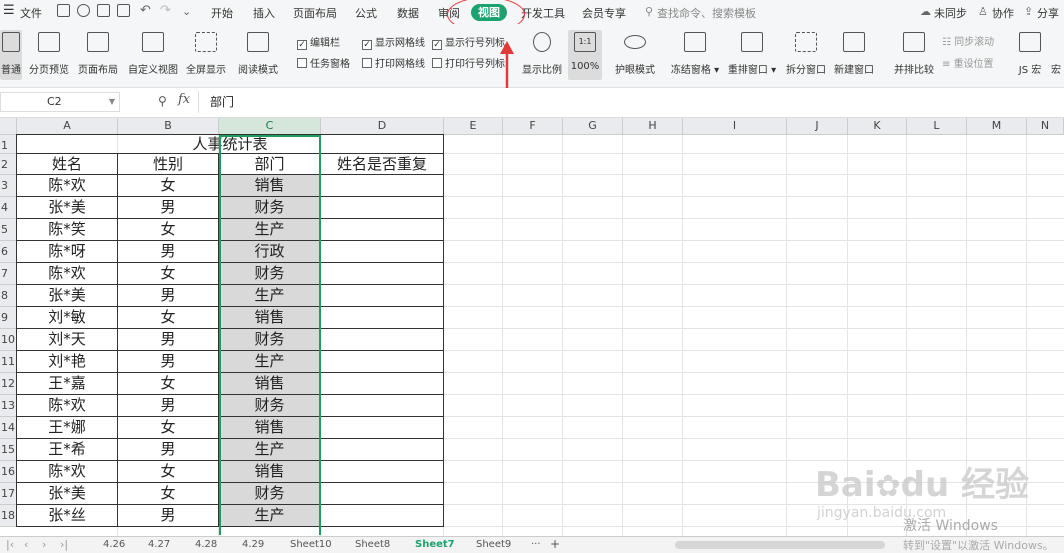 The width and height of the screenshot is (1064, 553). Describe the element at coordinates (8, 384) in the screenshot. I see `row-header-12: 12` at that location.